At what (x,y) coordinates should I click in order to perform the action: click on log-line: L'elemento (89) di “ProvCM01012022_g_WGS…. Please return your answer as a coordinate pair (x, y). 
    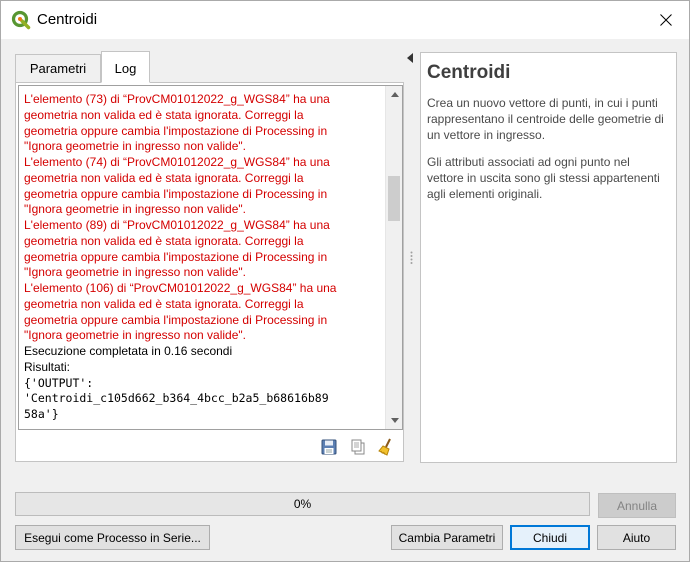
    Looking at the image, I should click on (177, 225).